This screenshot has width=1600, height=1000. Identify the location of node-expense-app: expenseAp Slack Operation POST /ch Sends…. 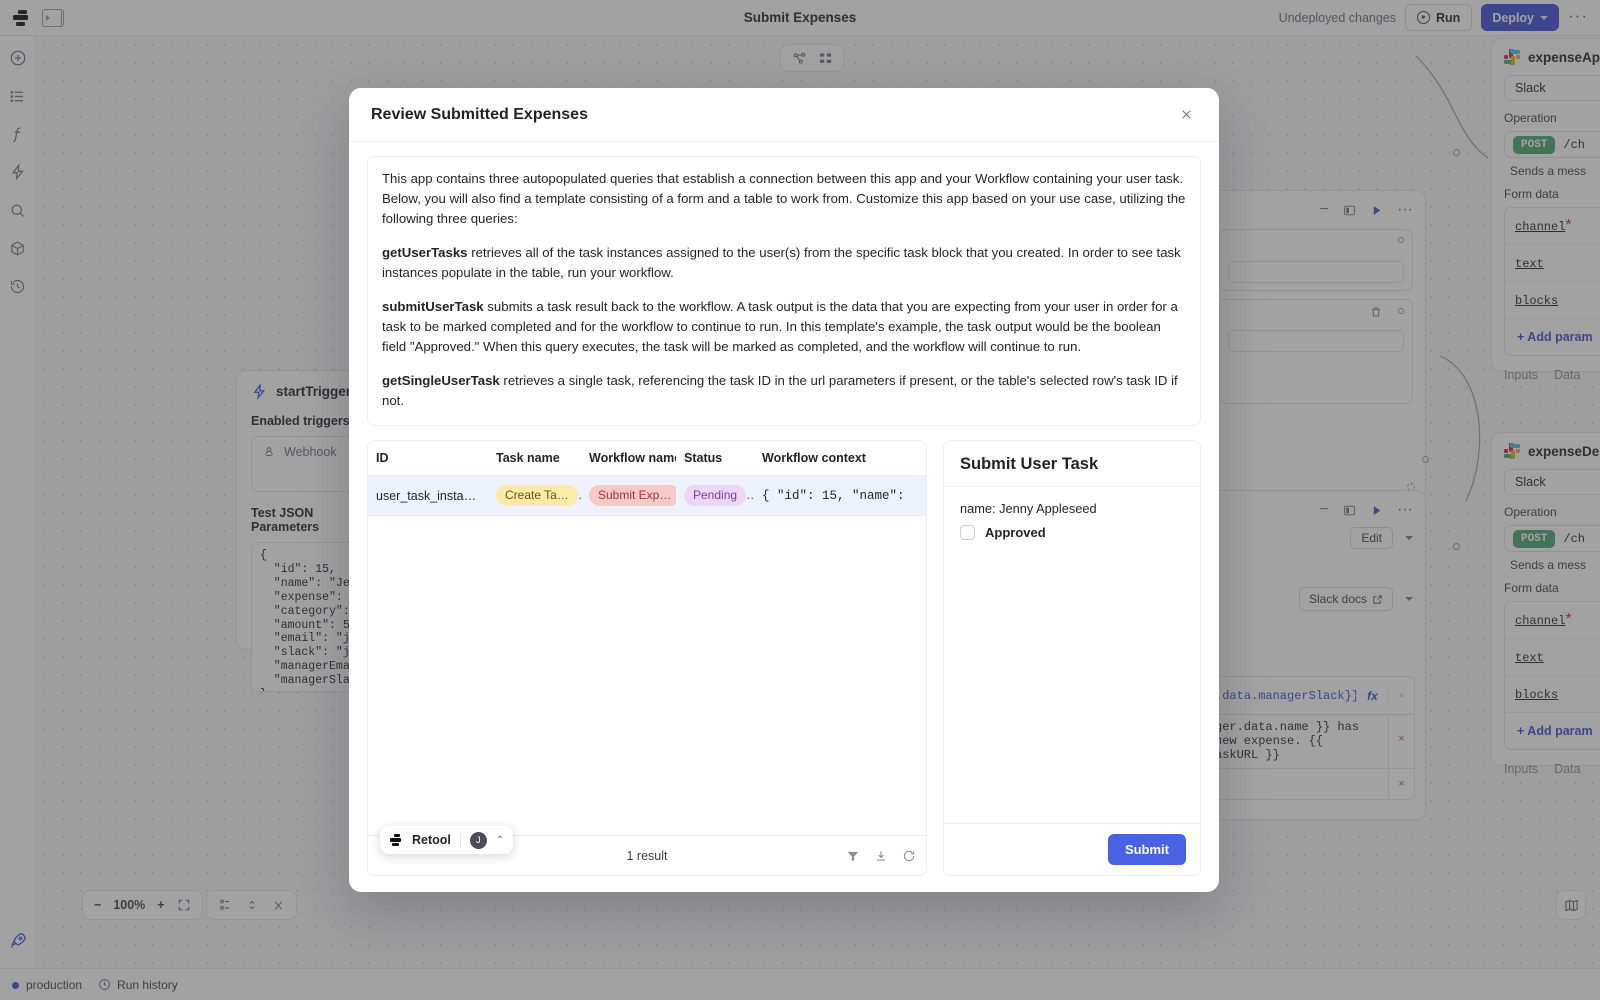
(1545, 210).